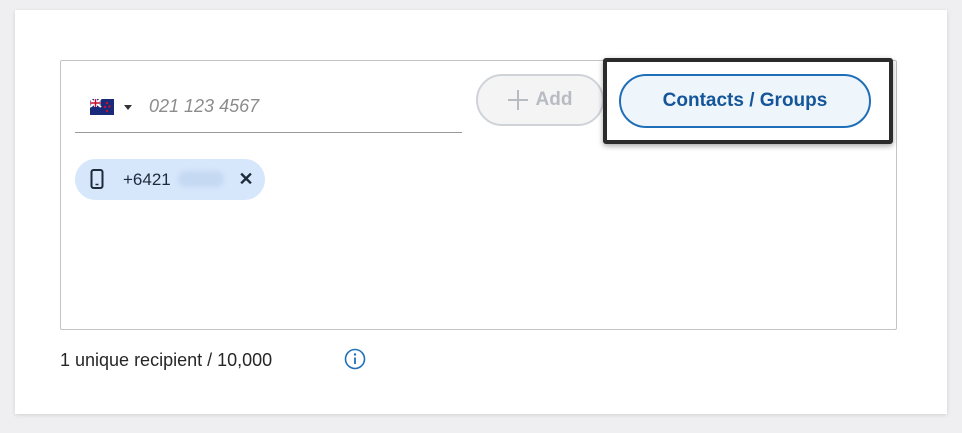 The width and height of the screenshot is (962, 433). What do you see at coordinates (299, 106) in the screenshot?
I see `phone-number-input` at bounding box center [299, 106].